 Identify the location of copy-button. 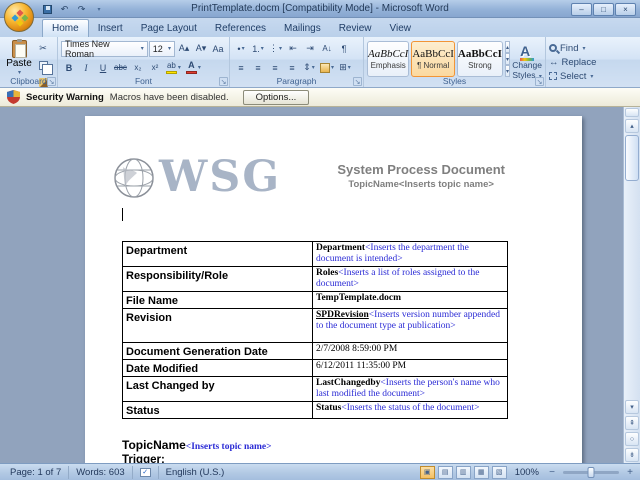
(44, 66).